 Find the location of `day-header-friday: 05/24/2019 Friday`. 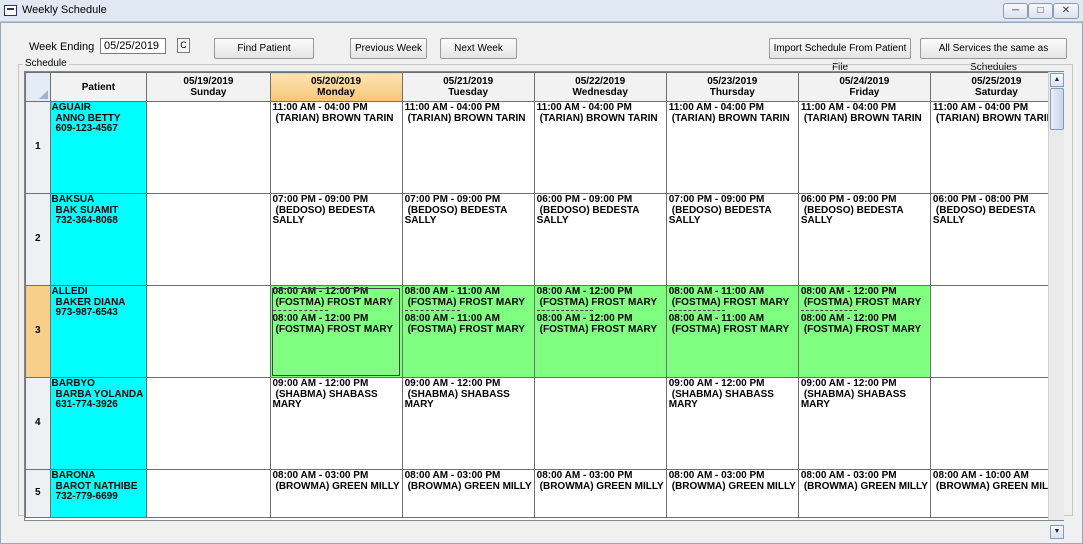

day-header-friday: 05/24/2019 Friday is located at coordinates (864, 87).